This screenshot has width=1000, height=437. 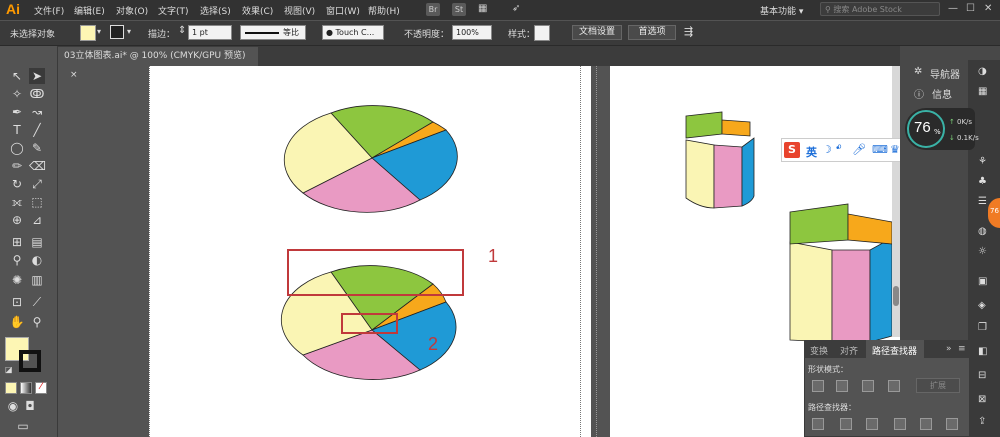 What do you see at coordinates (896, 296) in the screenshot?
I see `scrollbar-thumb` at bounding box center [896, 296].